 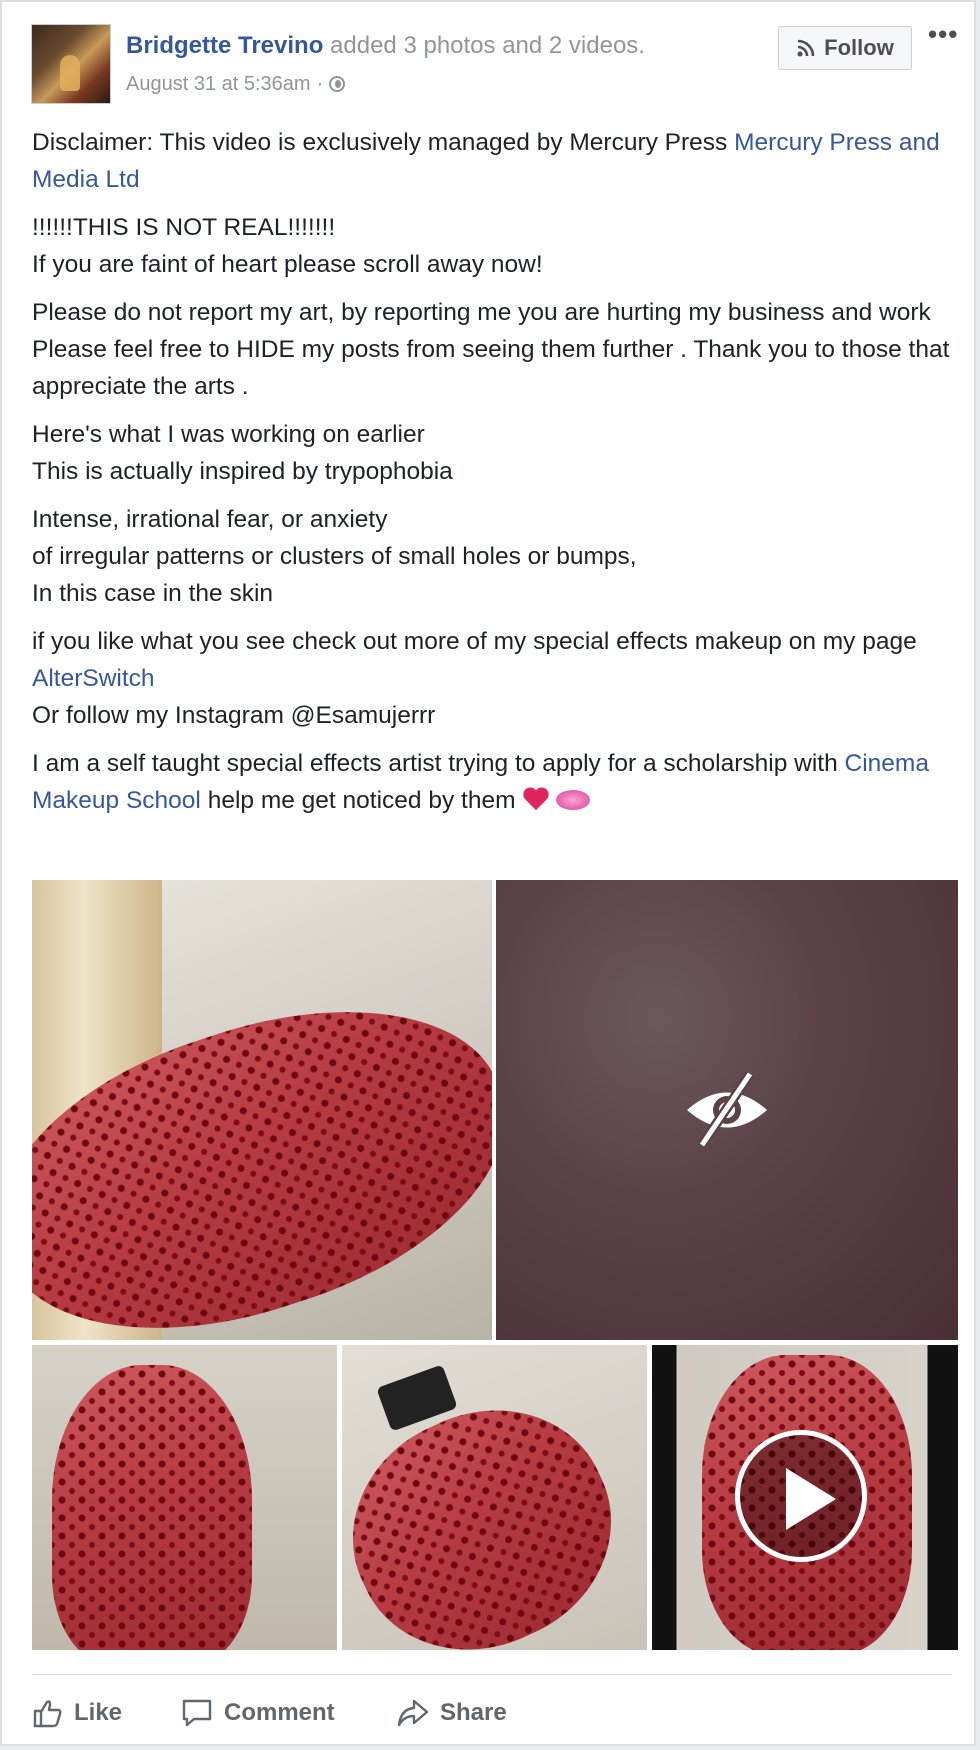 What do you see at coordinates (279, 1712) in the screenshot?
I see `comment-label: Comment` at bounding box center [279, 1712].